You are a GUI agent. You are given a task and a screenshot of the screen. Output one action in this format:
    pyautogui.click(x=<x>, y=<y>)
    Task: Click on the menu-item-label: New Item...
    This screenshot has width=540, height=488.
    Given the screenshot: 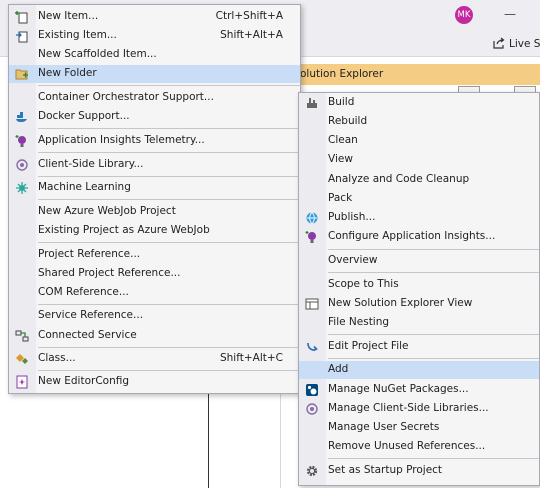 What is the action you would take?
    pyautogui.click(x=68, y=16)
    